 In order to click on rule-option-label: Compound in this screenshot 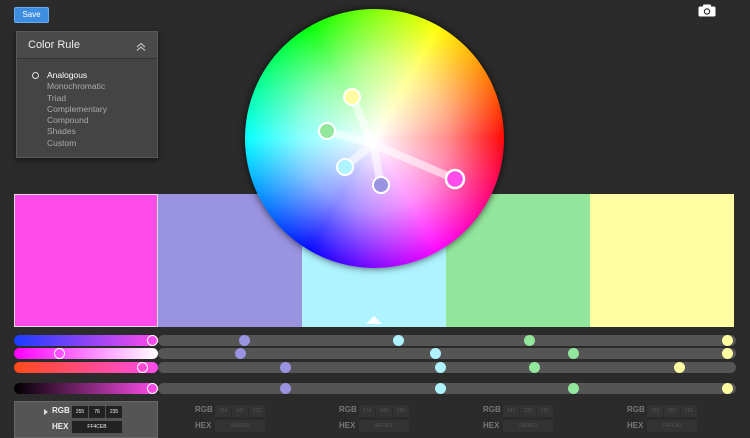, I will do `click(68, 120)`.